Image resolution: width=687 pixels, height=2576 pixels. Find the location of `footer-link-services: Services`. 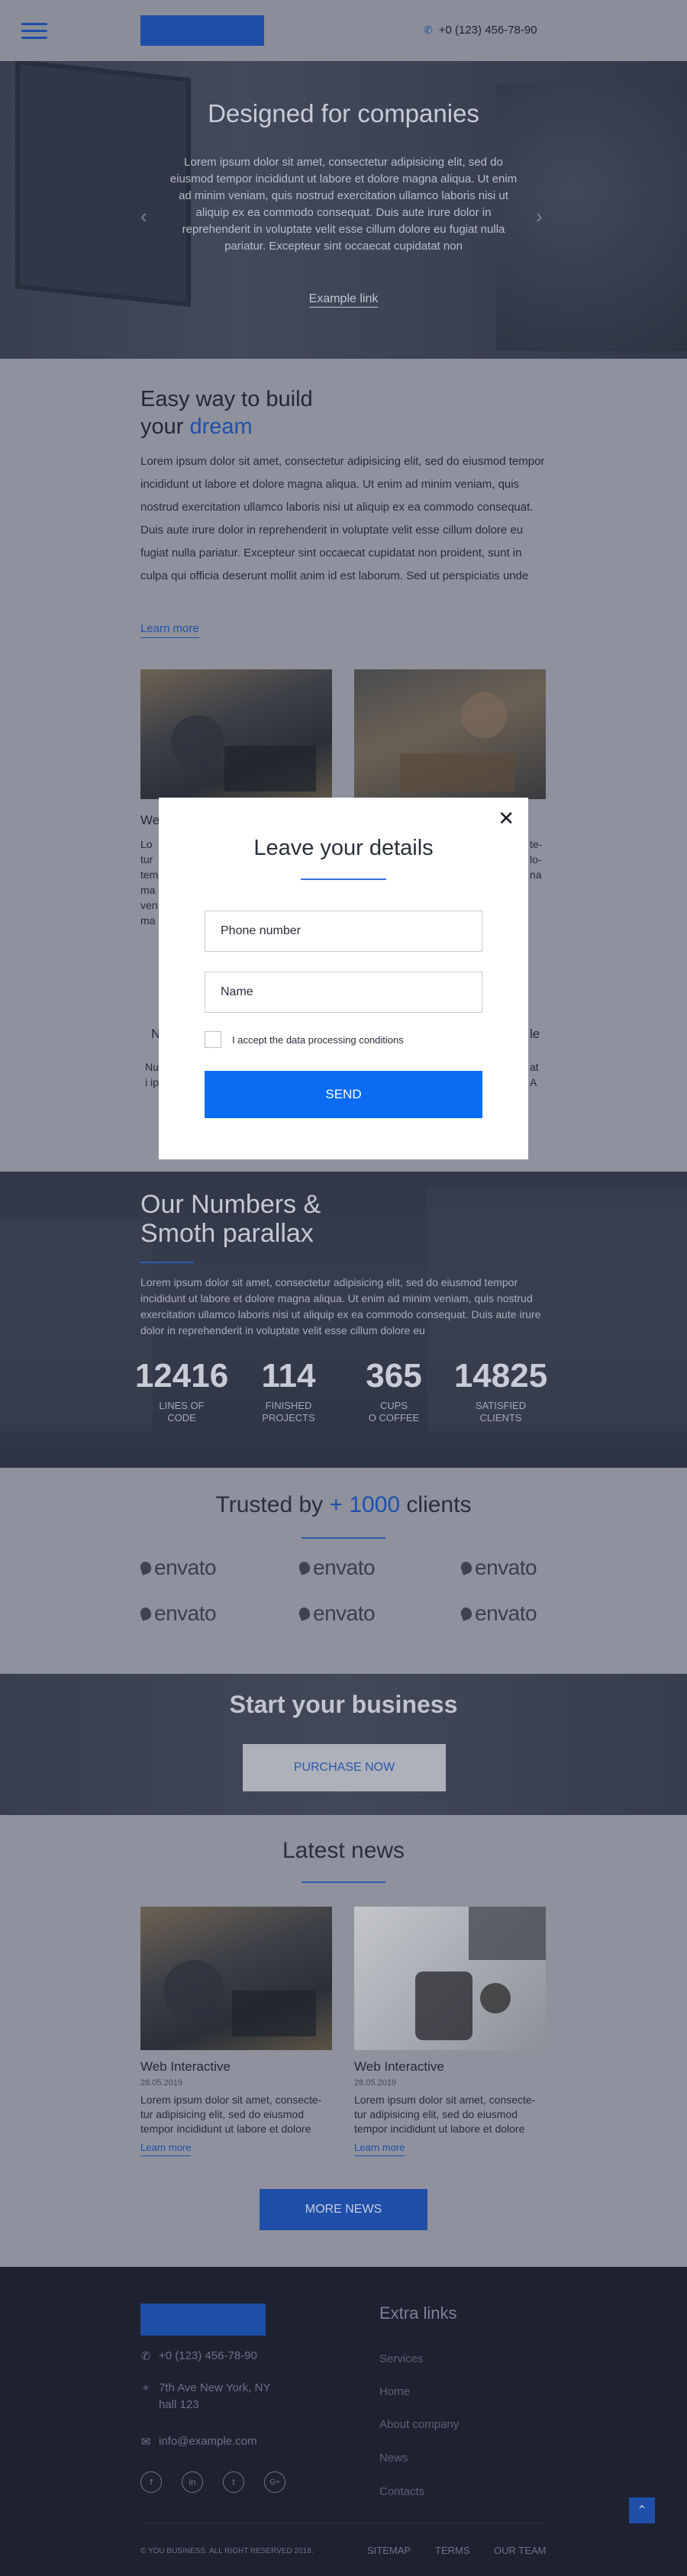

footer-link-services: Services is located at coordinates (401, 2359).